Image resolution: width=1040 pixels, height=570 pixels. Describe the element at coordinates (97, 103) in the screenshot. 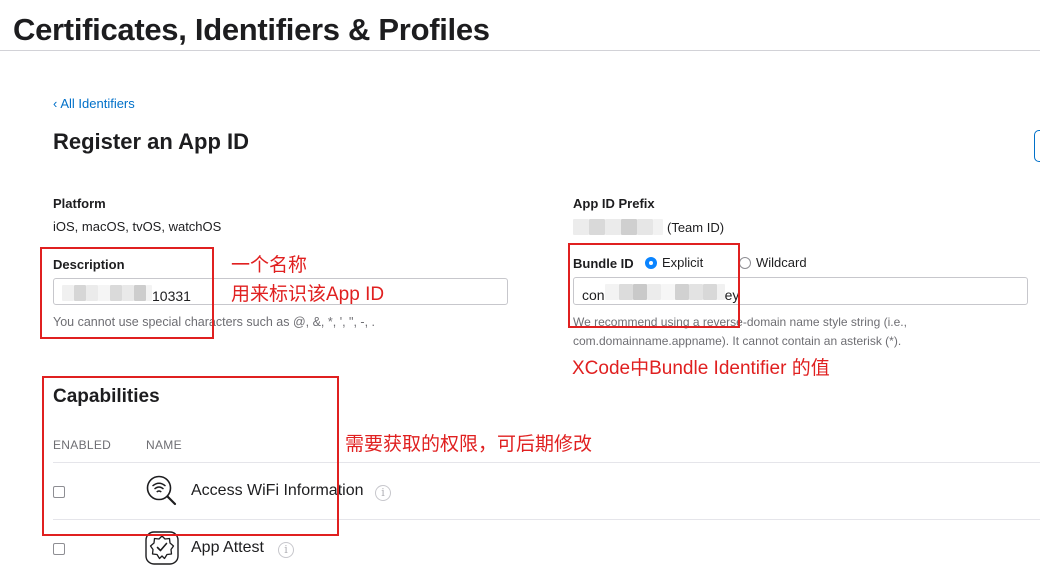

I see `back-link-label: All Identifiers` at that location.